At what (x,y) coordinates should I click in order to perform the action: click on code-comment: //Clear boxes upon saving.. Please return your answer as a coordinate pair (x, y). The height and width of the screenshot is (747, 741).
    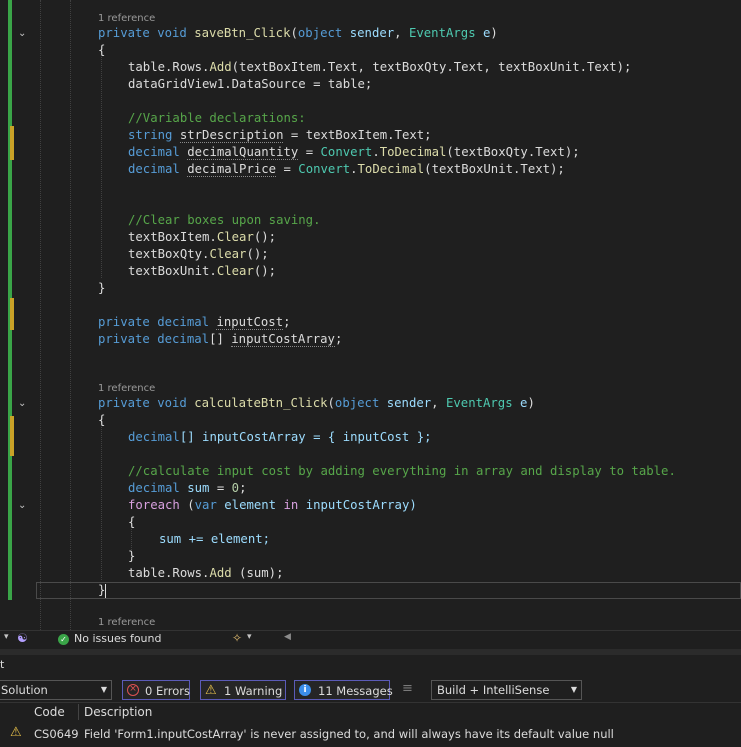
    Looking at the image, I should click on (224, 220).